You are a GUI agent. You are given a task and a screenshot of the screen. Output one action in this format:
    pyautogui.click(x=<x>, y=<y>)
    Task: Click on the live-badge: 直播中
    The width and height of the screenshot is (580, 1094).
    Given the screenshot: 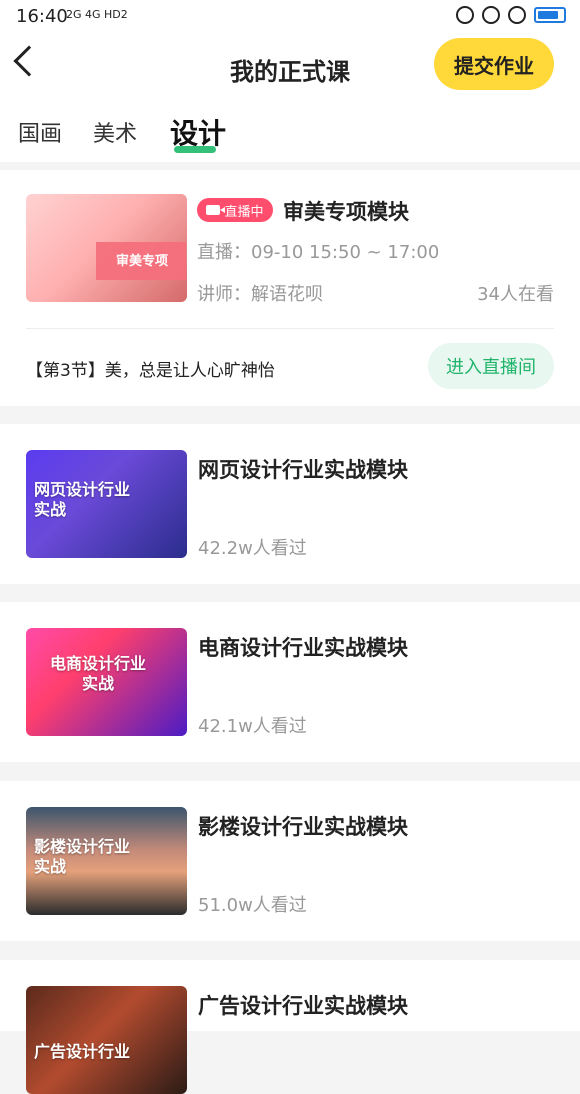 What is the action you would take?
    pyautogui.click(x=235, y=210)
    